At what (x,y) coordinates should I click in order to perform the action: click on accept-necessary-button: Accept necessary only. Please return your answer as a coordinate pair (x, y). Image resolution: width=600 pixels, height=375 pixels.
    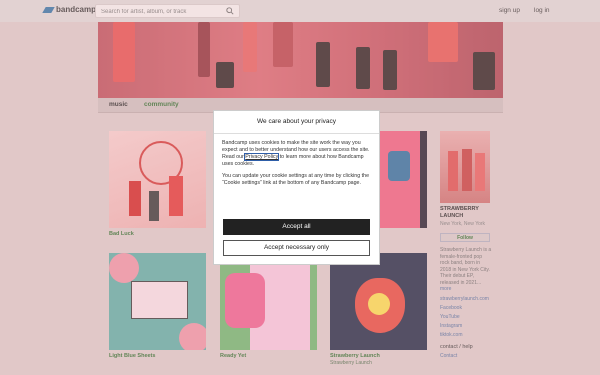
    Looking at the image, I should click on (296, 248).